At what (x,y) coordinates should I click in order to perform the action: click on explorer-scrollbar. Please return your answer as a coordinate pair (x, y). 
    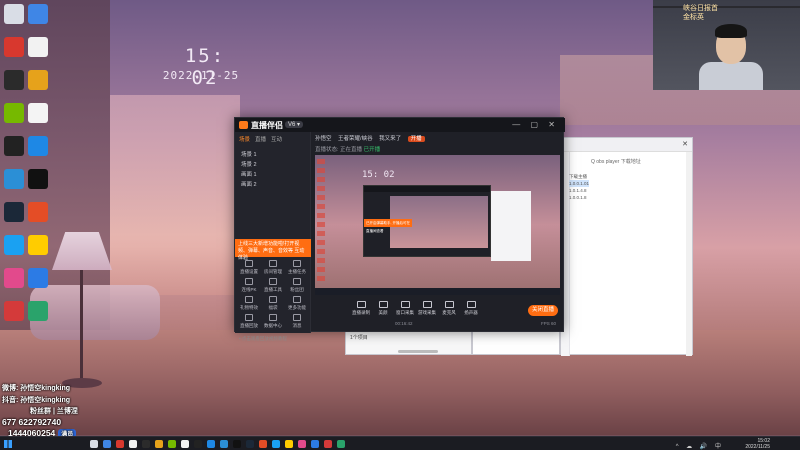
    Looking at the image, I should click on (418, 351).